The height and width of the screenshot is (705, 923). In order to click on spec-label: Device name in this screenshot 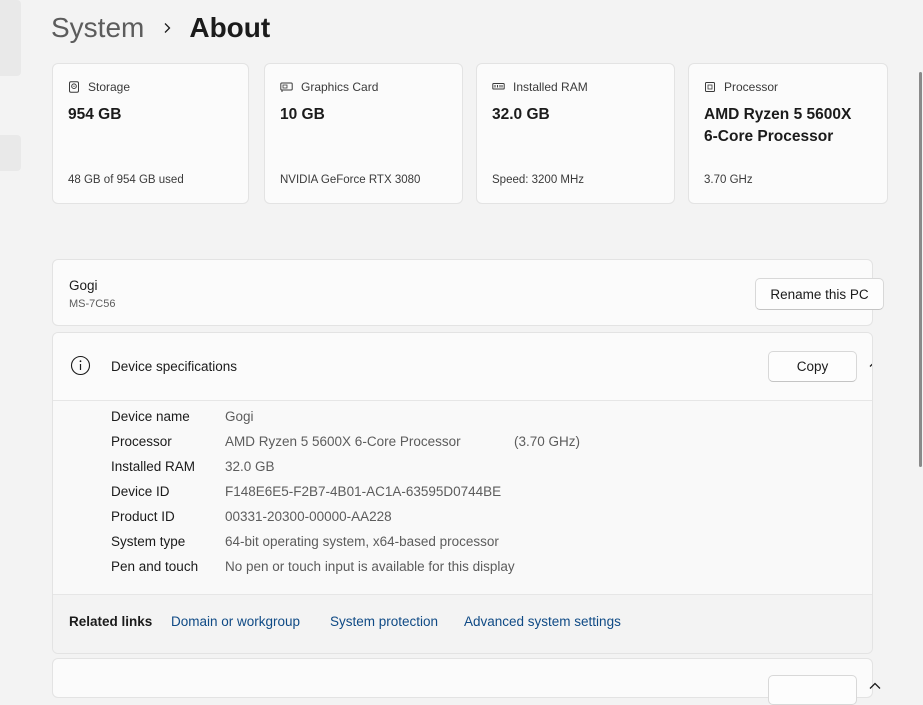, I will do `click(150, 416)`.